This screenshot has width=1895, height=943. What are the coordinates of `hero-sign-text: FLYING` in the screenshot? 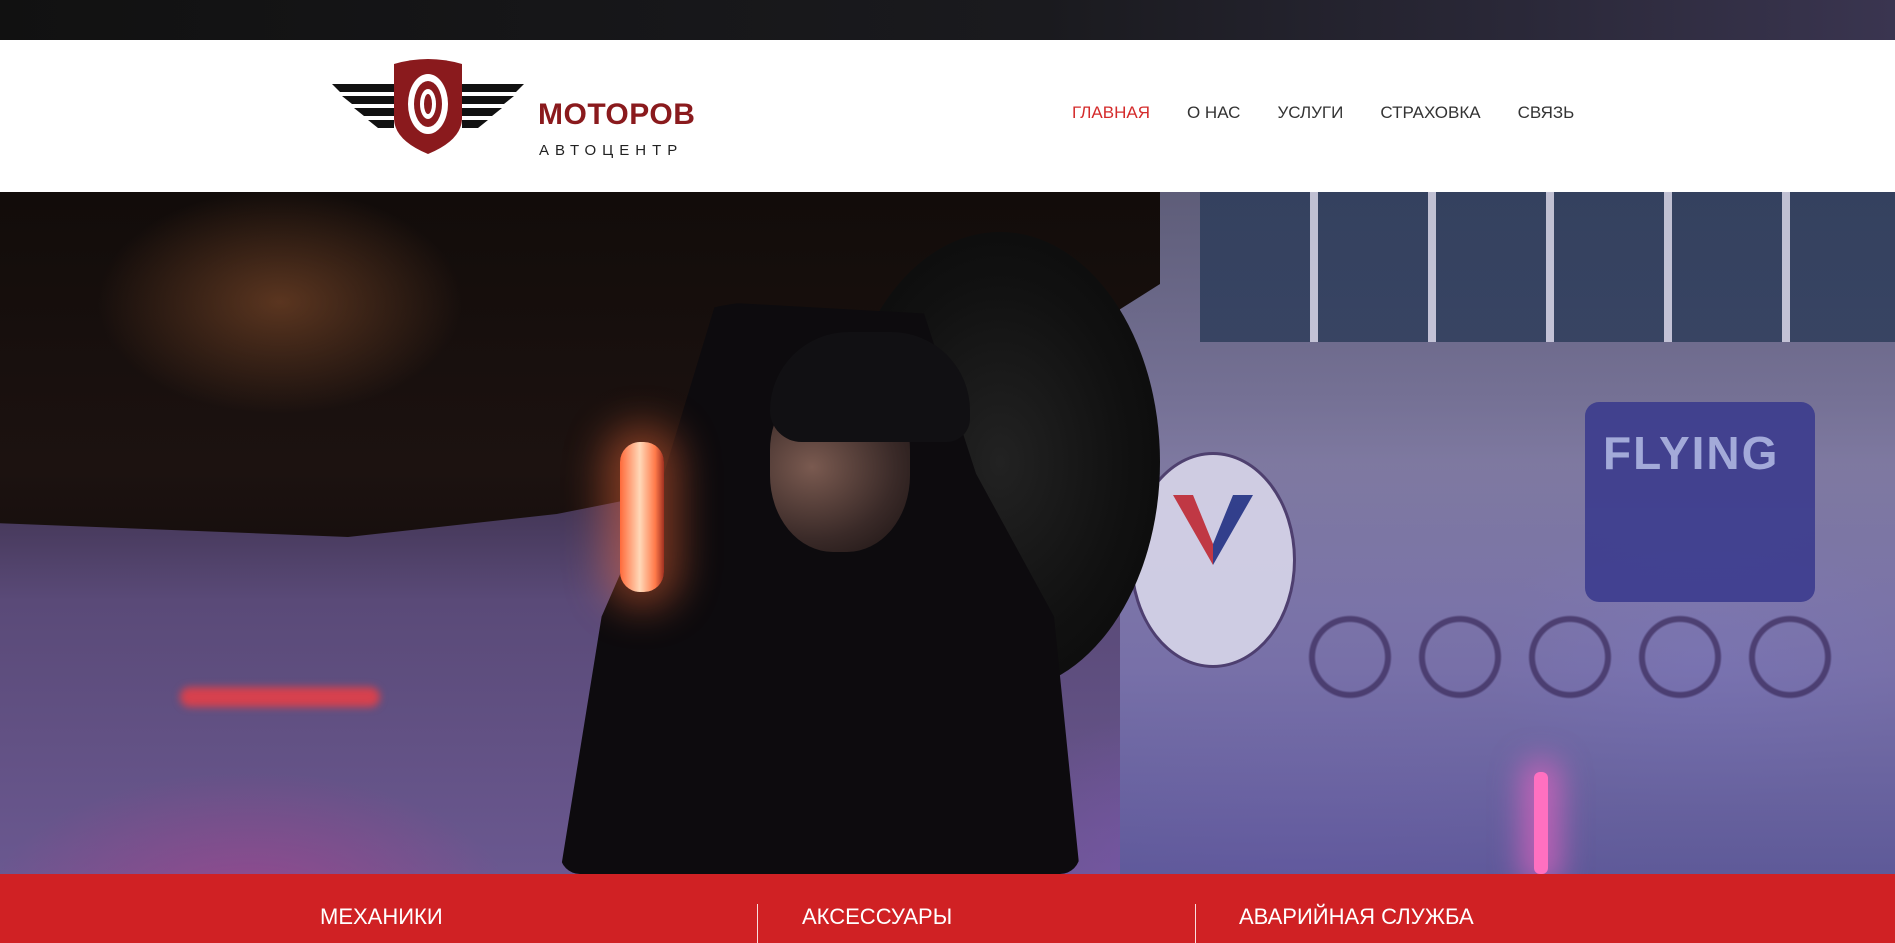 It's located at (1691, 453).